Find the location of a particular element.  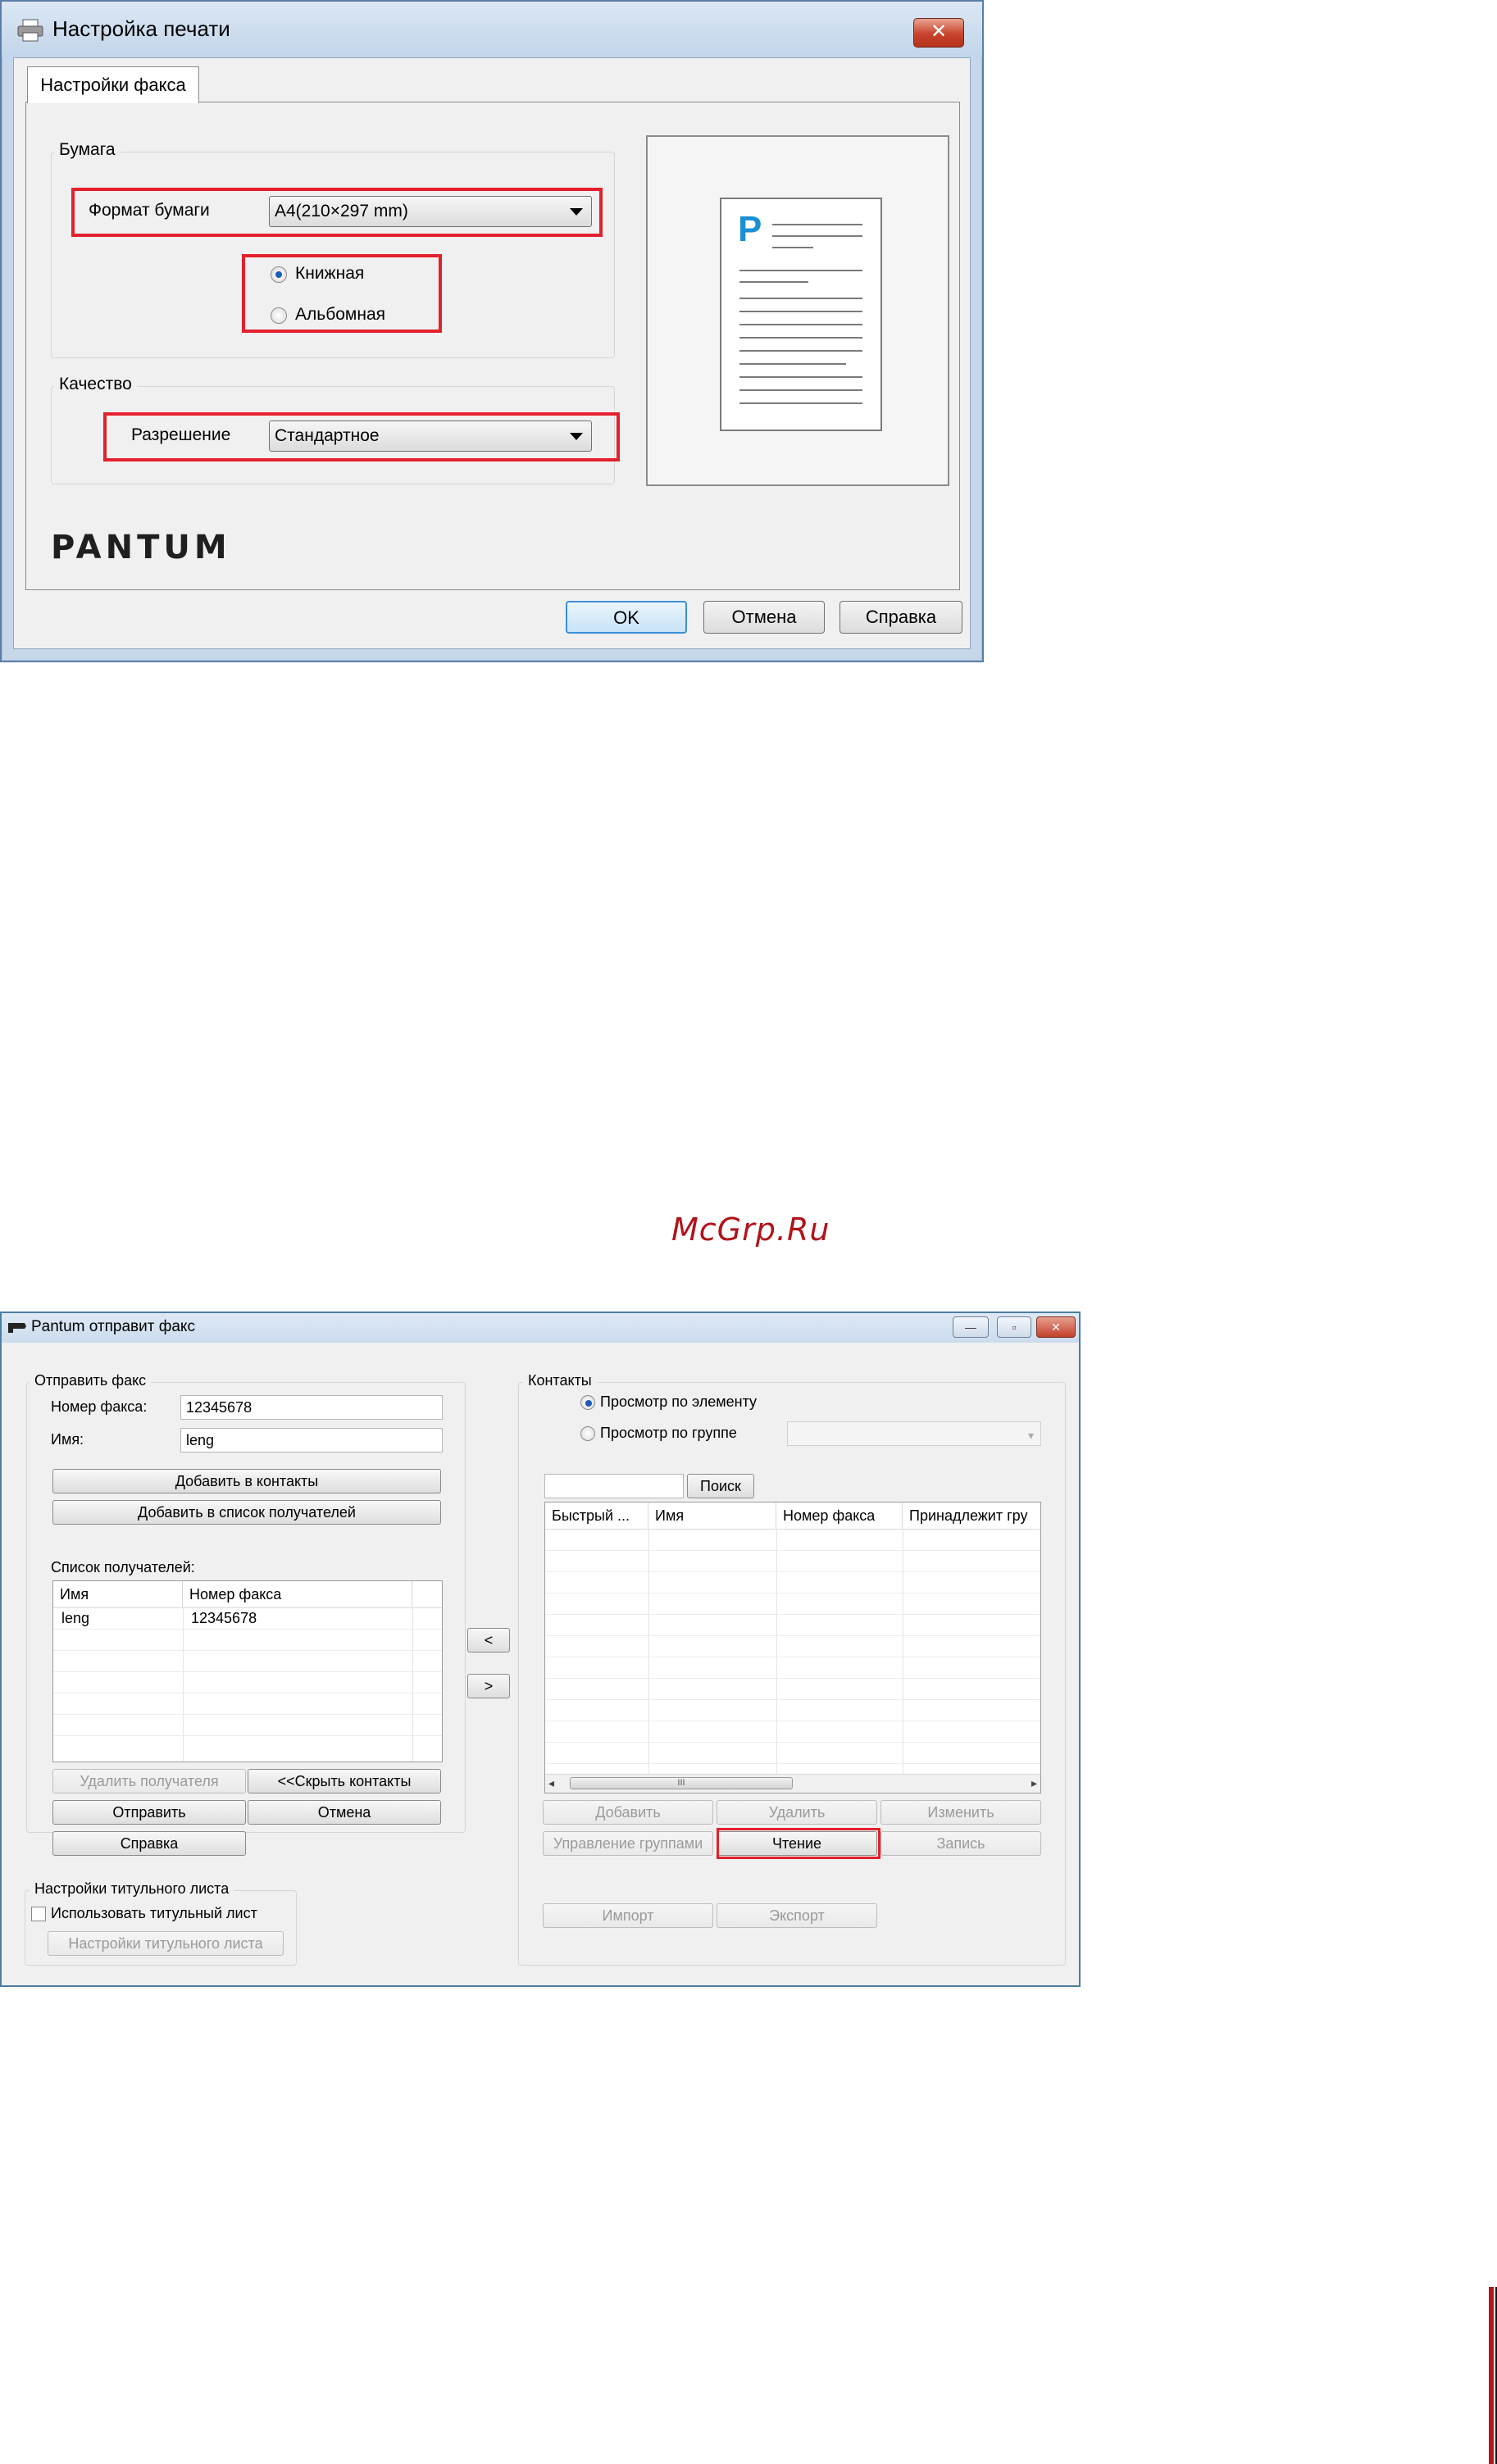

radio-landscape is located at coordinates (279, 315).